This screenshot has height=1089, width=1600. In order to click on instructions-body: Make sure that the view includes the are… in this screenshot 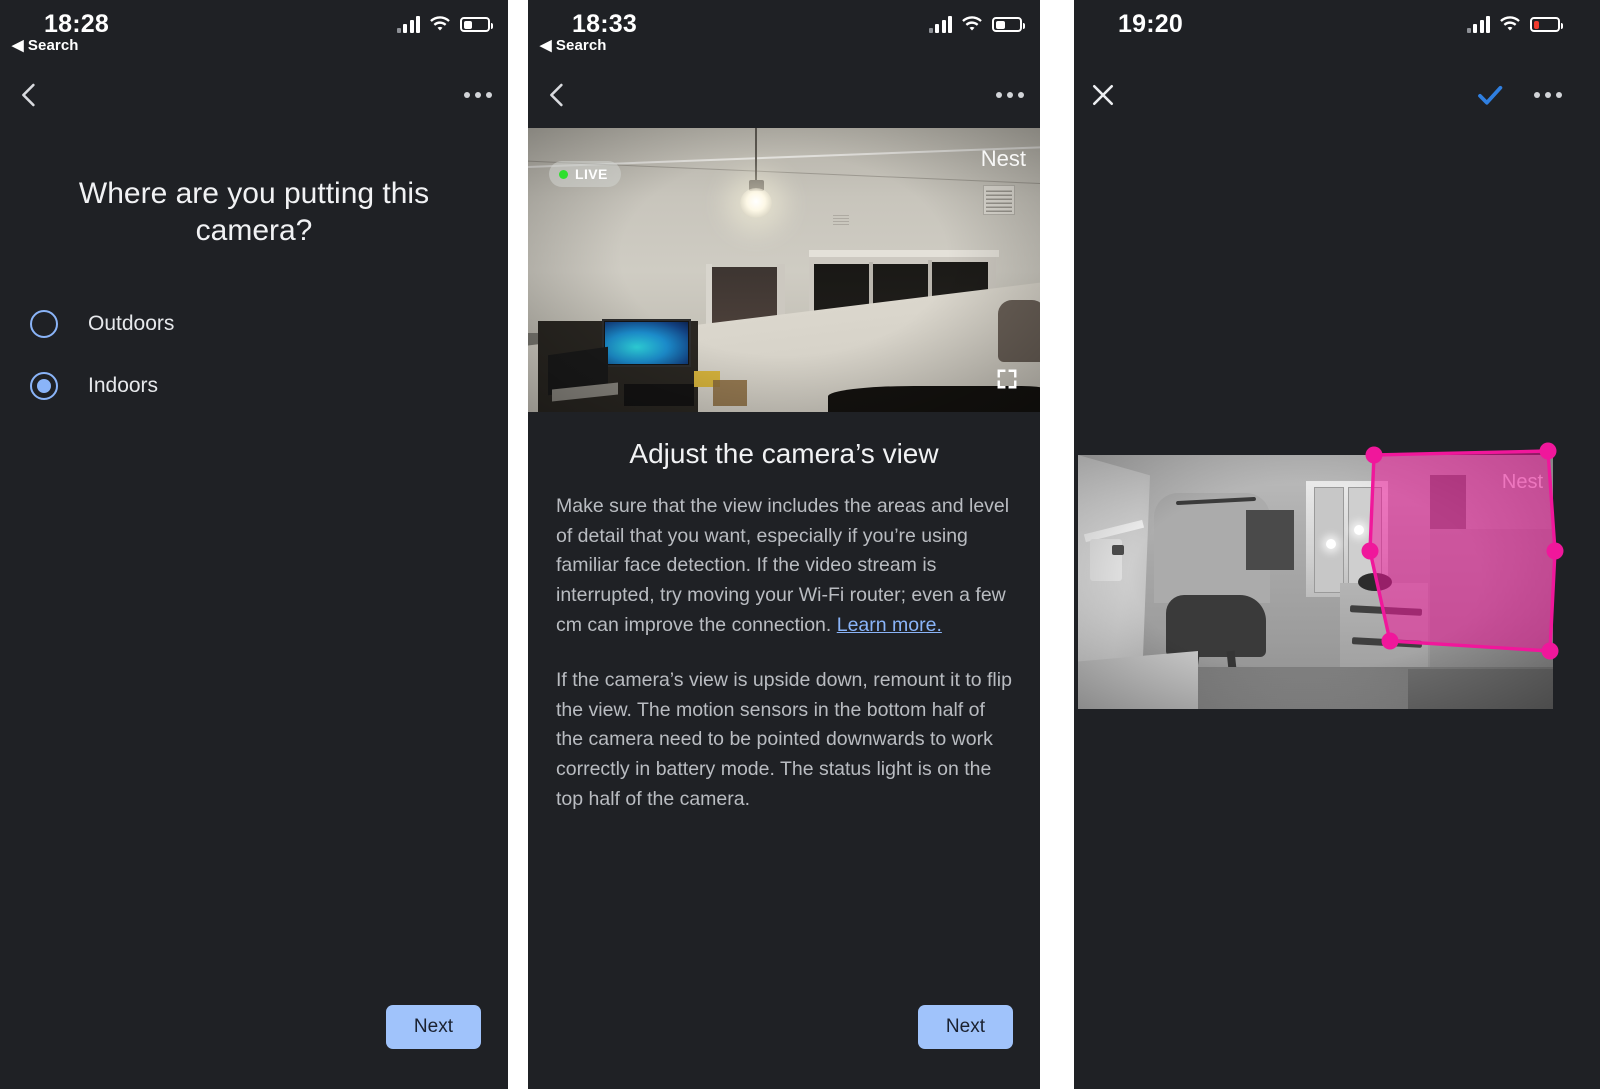, I will do `click(784, 653)`.